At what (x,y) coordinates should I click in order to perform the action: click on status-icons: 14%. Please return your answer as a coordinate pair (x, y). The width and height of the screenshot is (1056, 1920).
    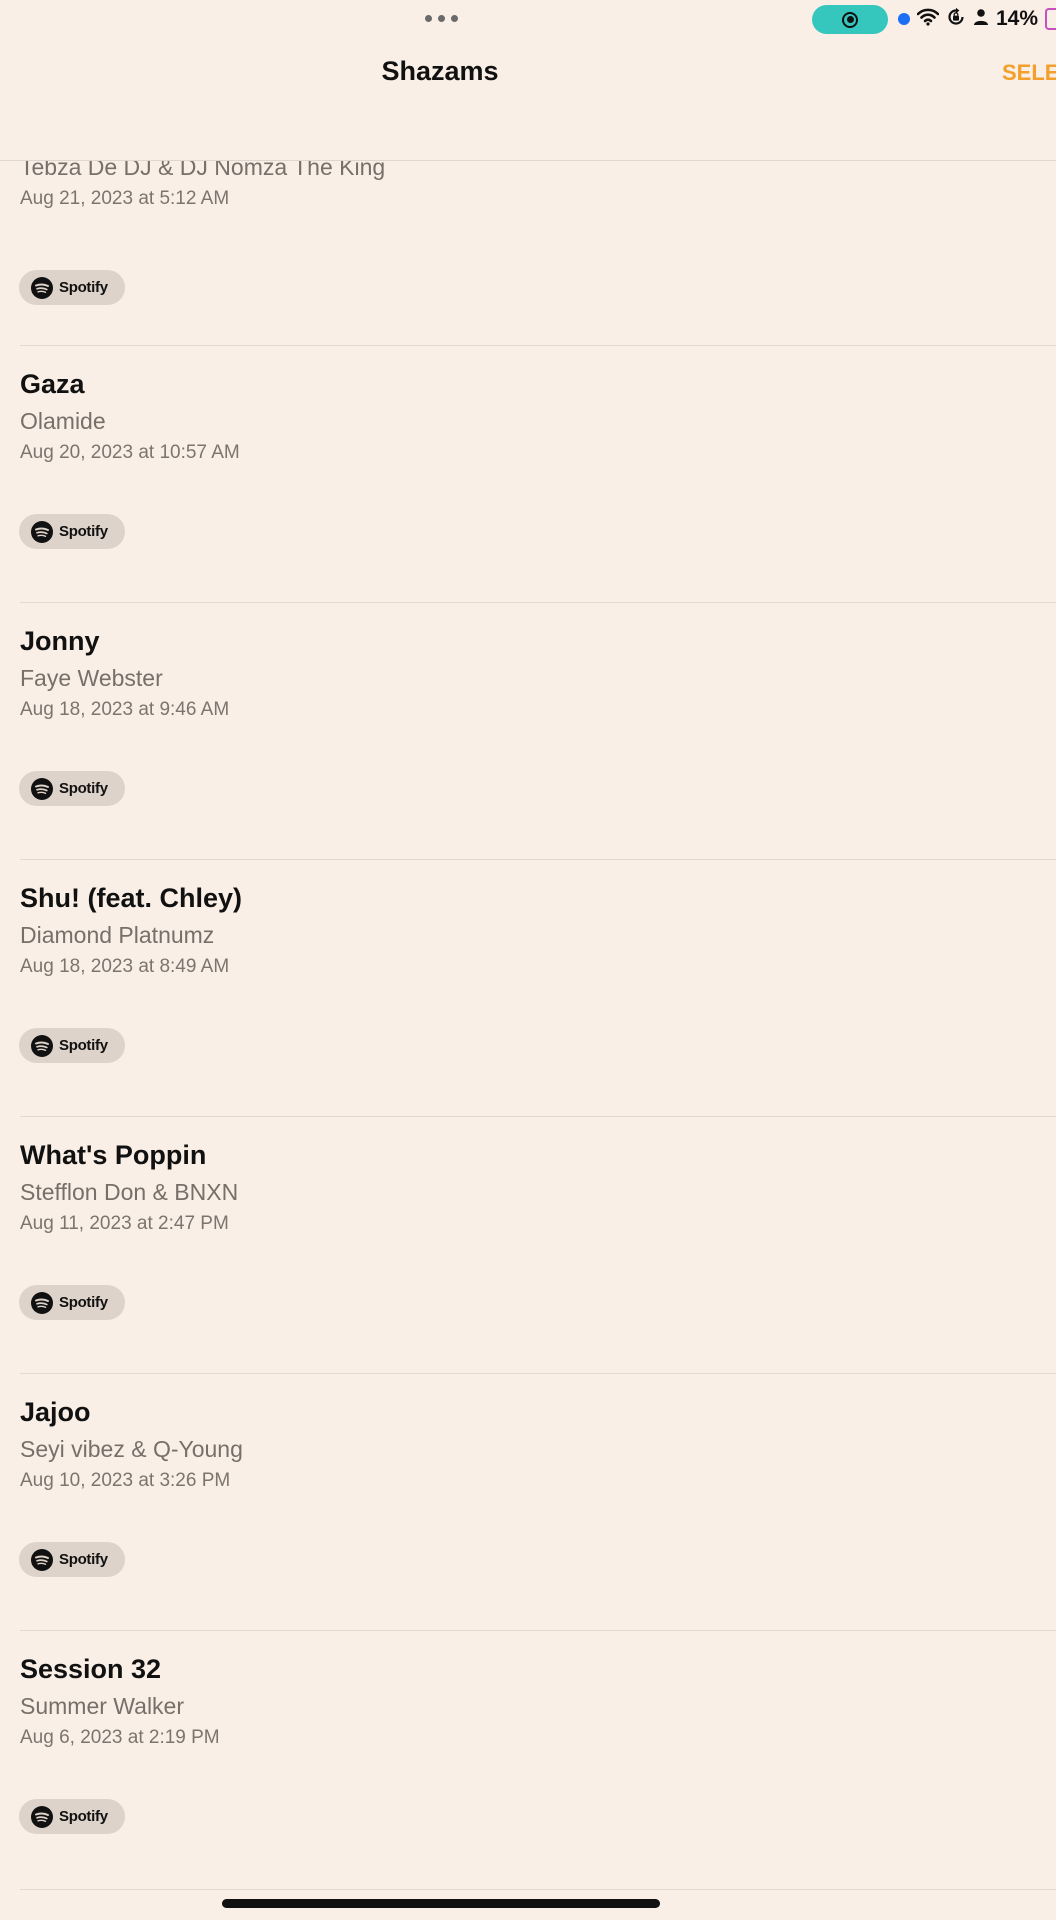
    Looking at the image, I should click on (977, 19).